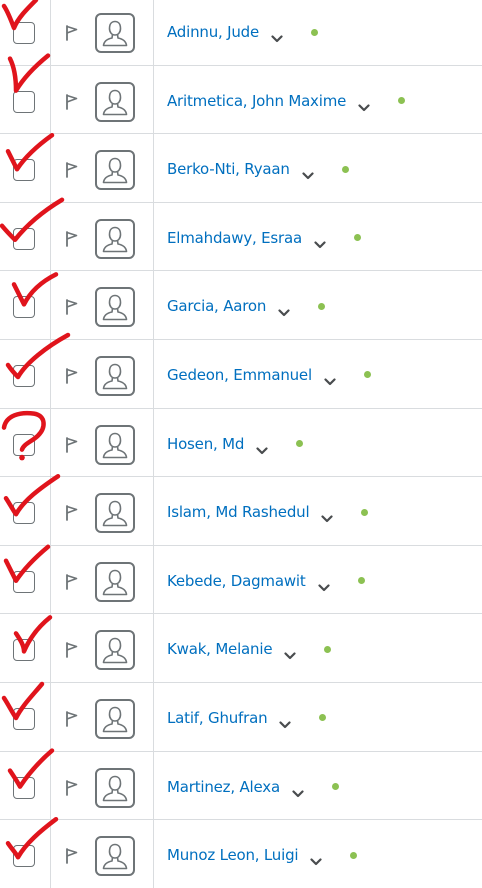  Describe the element at coordinates (238, 512) in the screenshot. I see `student-name-link: Islam, Md Rashedul` at that location.